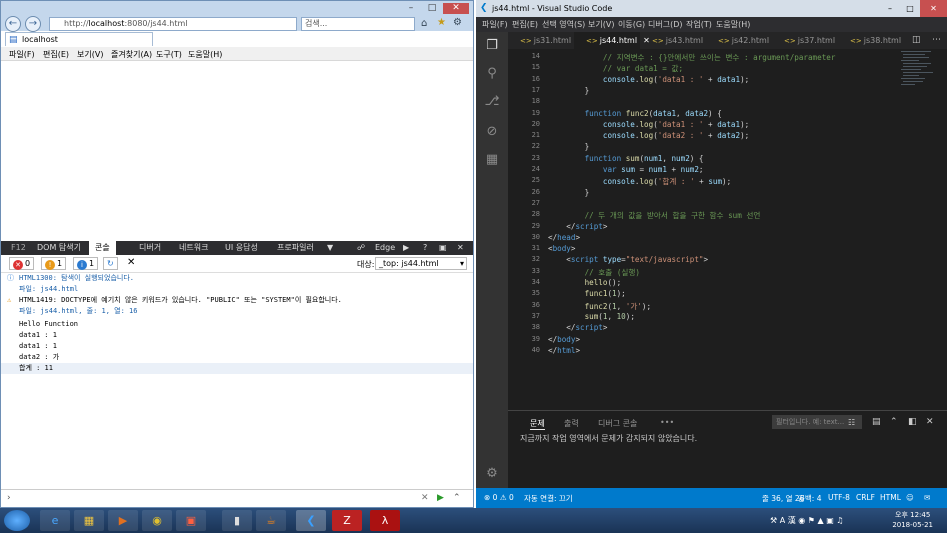  Describe the element at coordinates (631, 24) in the screenshot. I see `menu-go: 이동(G)` at that location.